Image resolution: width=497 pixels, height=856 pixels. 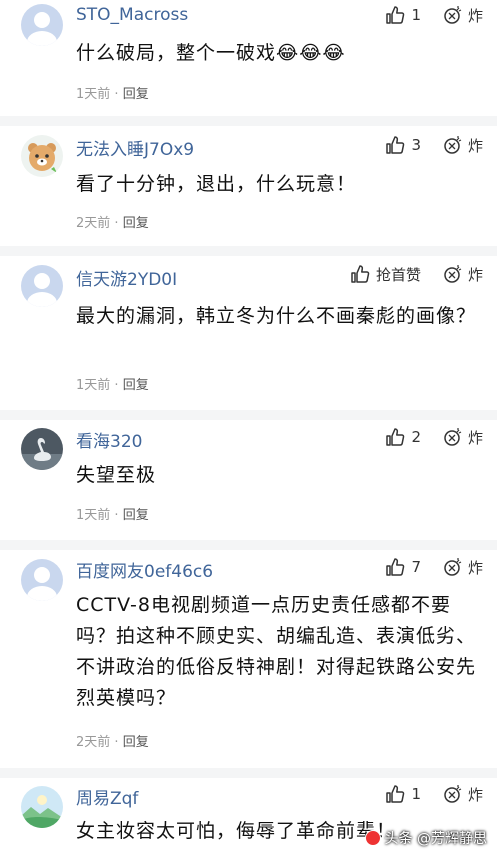 What do you see at coordinates (434, 437) in the screenshot?
I see `comment-actions: 2 炸` at bounding box center [434, 437].